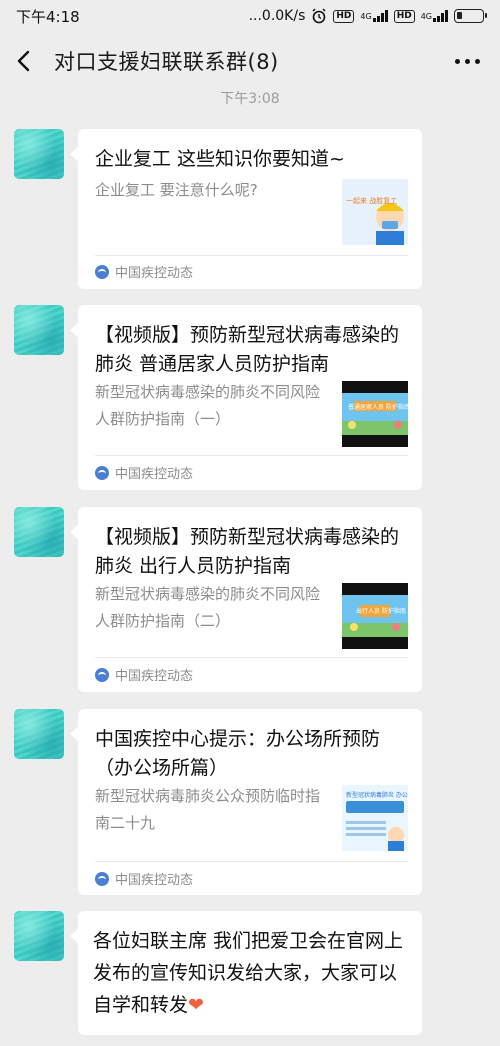 The height and width of the screenshot is (1046, 500). What do you see at coordinates (457, 61) in the screenshot?
I see `more-dots-icon` at bounding box center [457, 61].